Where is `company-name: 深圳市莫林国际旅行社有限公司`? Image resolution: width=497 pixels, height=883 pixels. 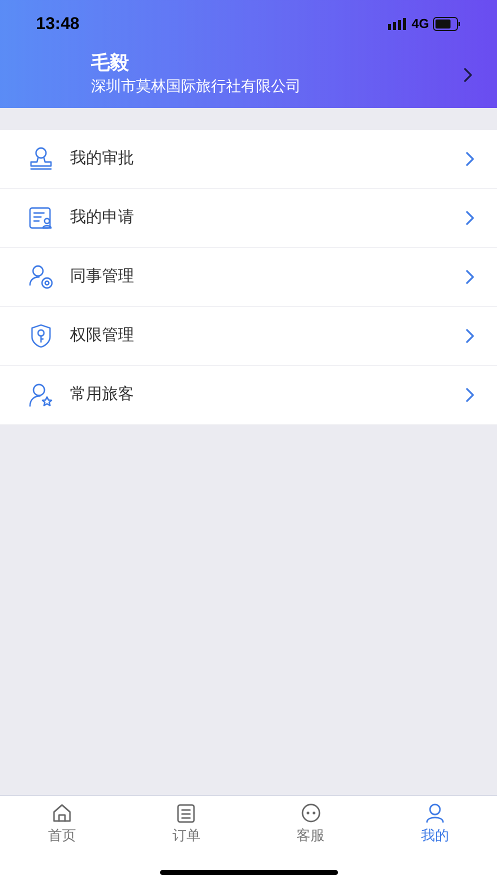 company-name: 深圳市莫林国际旅行社有限公司 is located at coordinates (196, 87).